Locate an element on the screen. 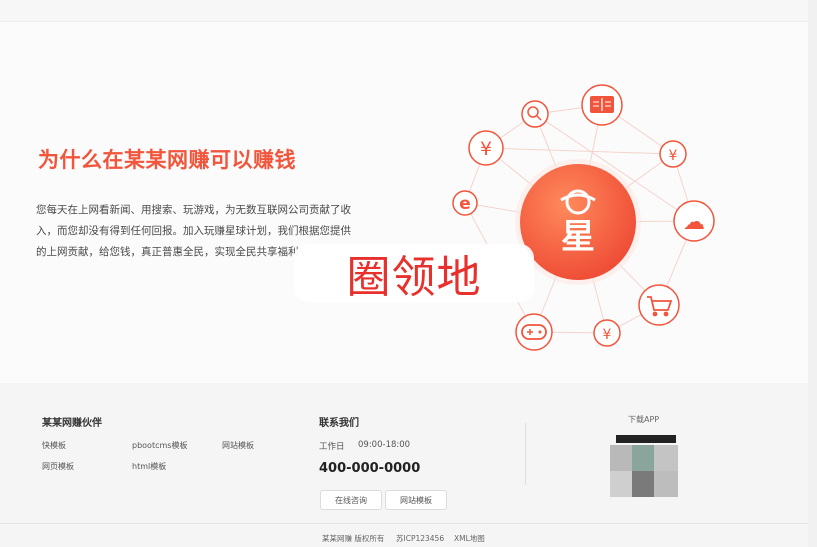 This screenshot has width=817, height=547. ie-browser-icon: e is located at coordinates (465, 204).